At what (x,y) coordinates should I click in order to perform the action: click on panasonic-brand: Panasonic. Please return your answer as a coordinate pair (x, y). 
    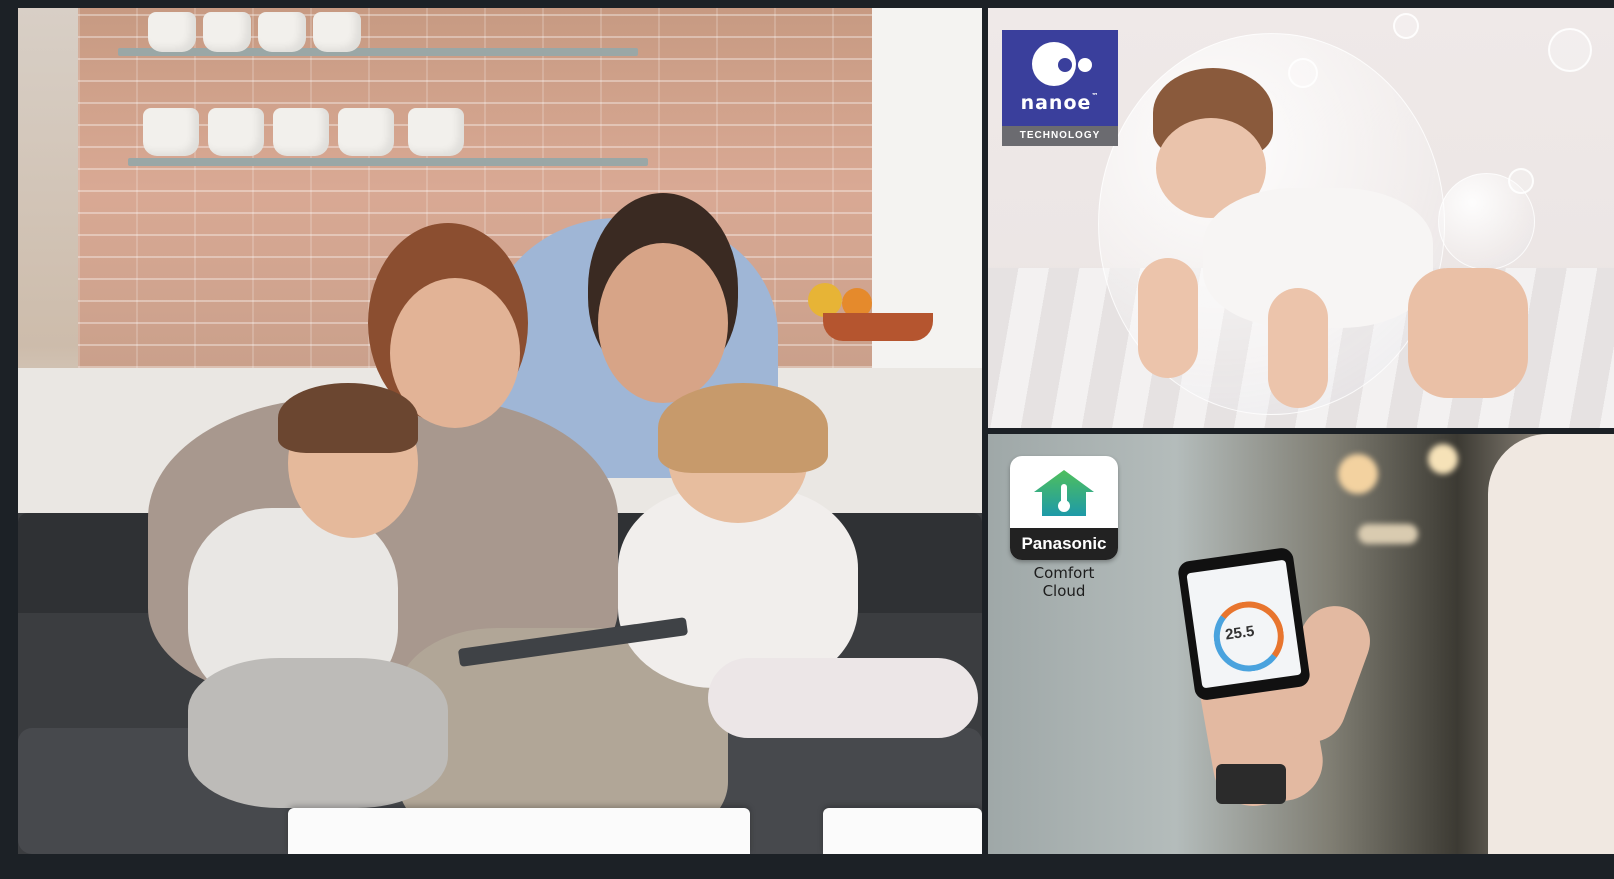
    Looking at the image, I should click on (1064, 544).